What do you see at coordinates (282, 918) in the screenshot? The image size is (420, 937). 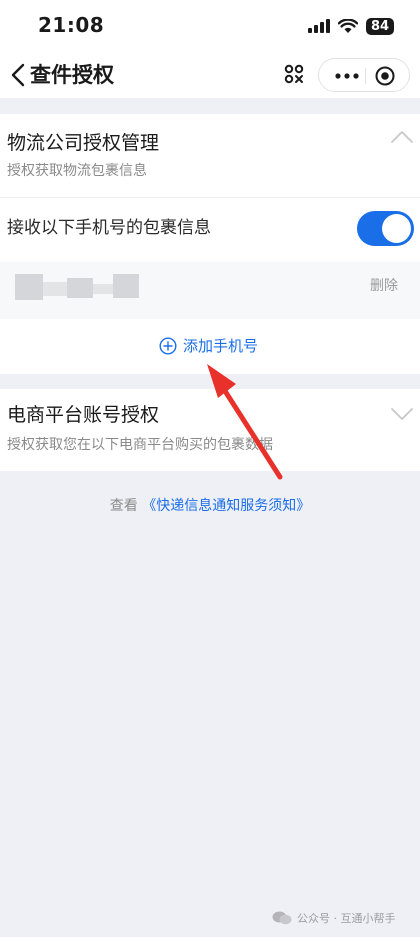 I see `wechat-icon` at bounding box center [282, 918].